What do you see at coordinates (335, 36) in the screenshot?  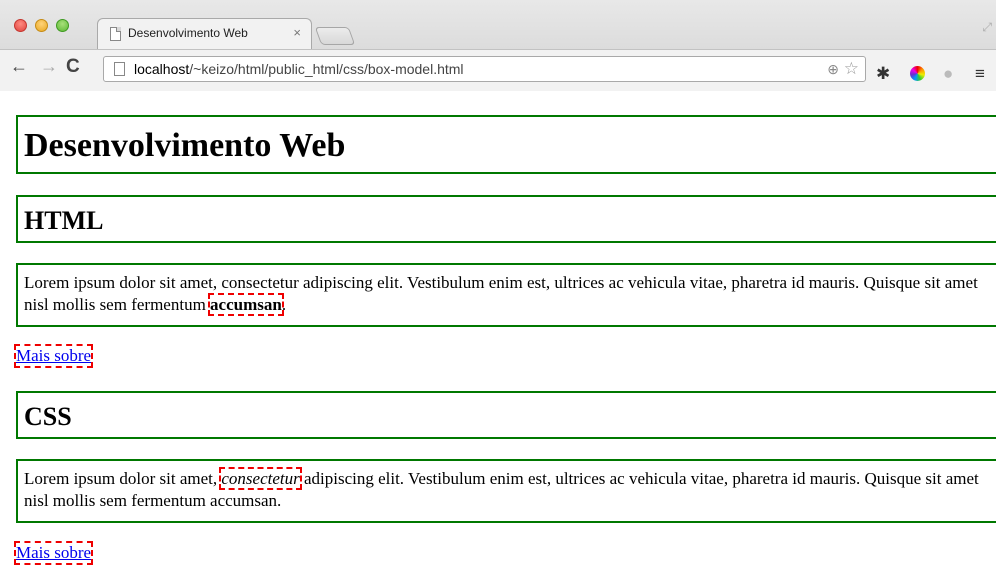 I see `new-tab-button` at bounding box center [335, 36].